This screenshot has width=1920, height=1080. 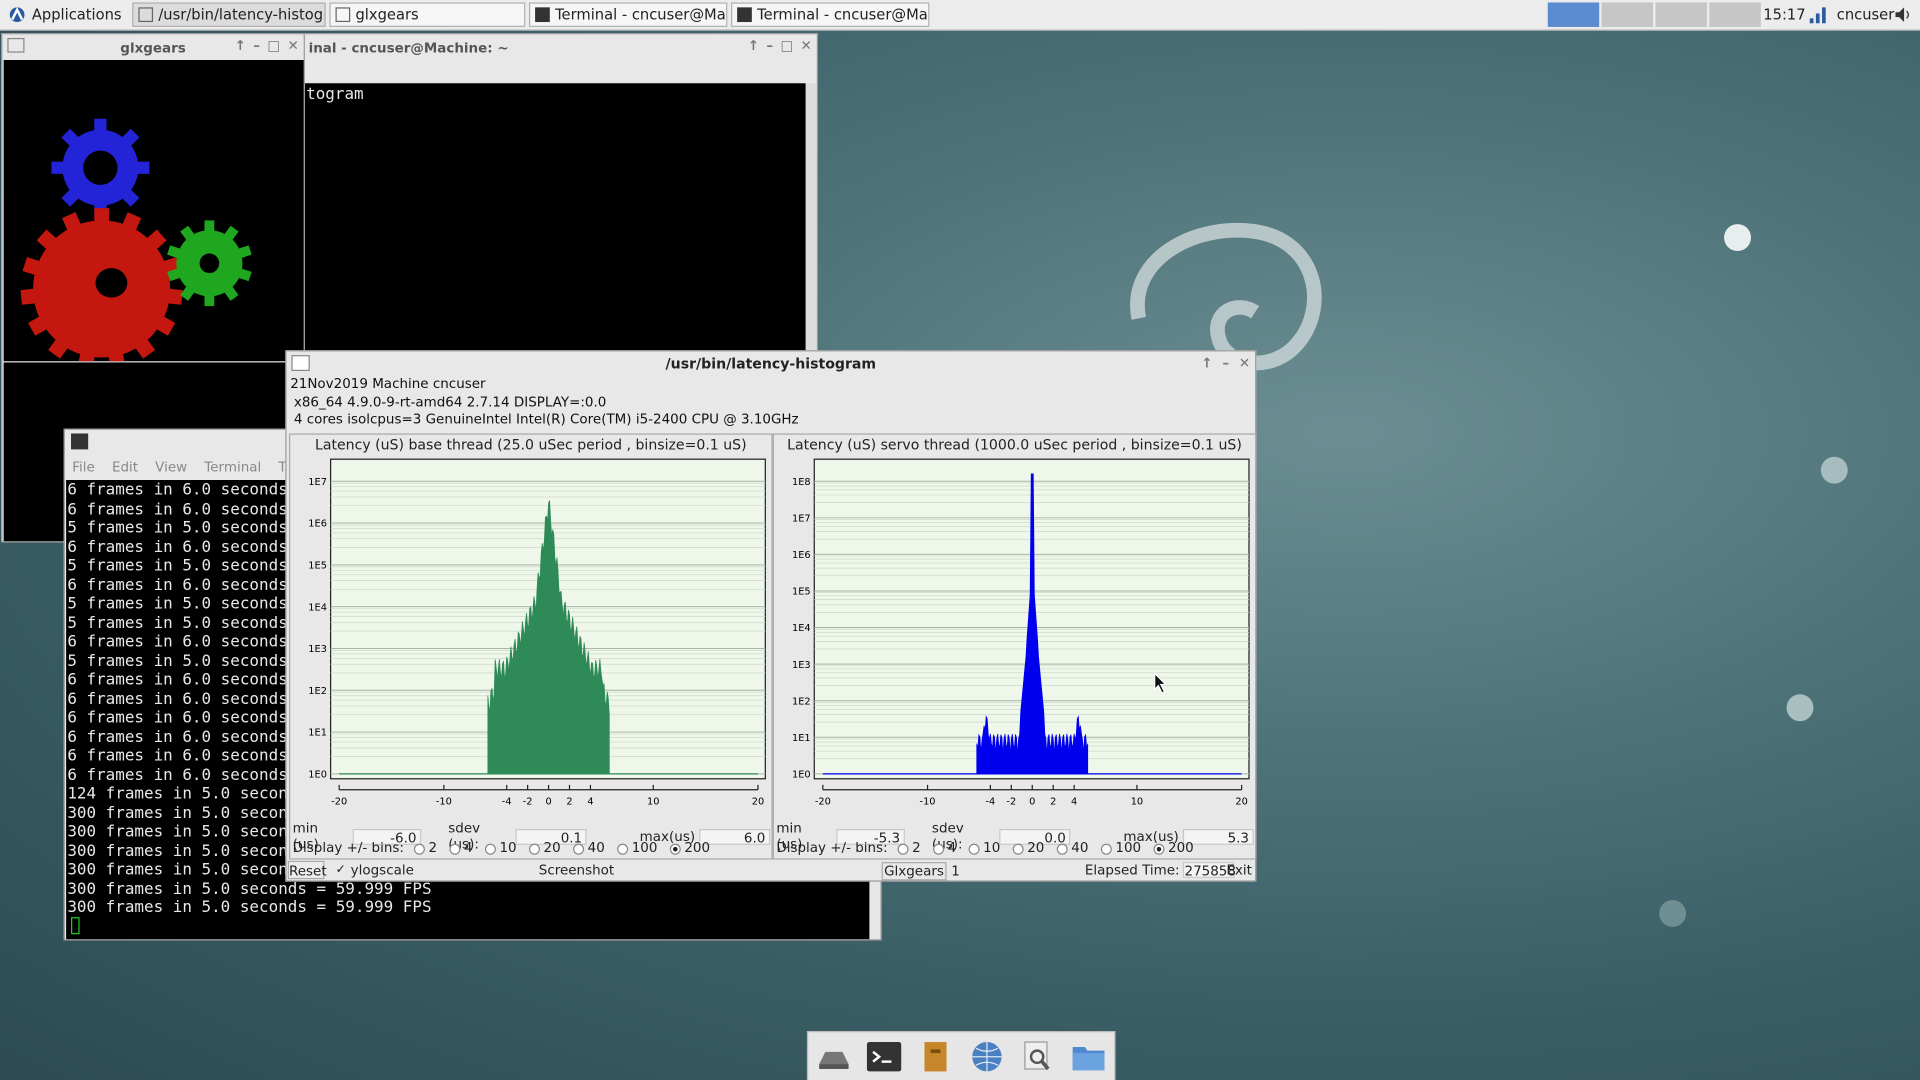 I want to click on task-latency-histogram: /usr/bin/latency-histogram, so click(x=229, y=14).